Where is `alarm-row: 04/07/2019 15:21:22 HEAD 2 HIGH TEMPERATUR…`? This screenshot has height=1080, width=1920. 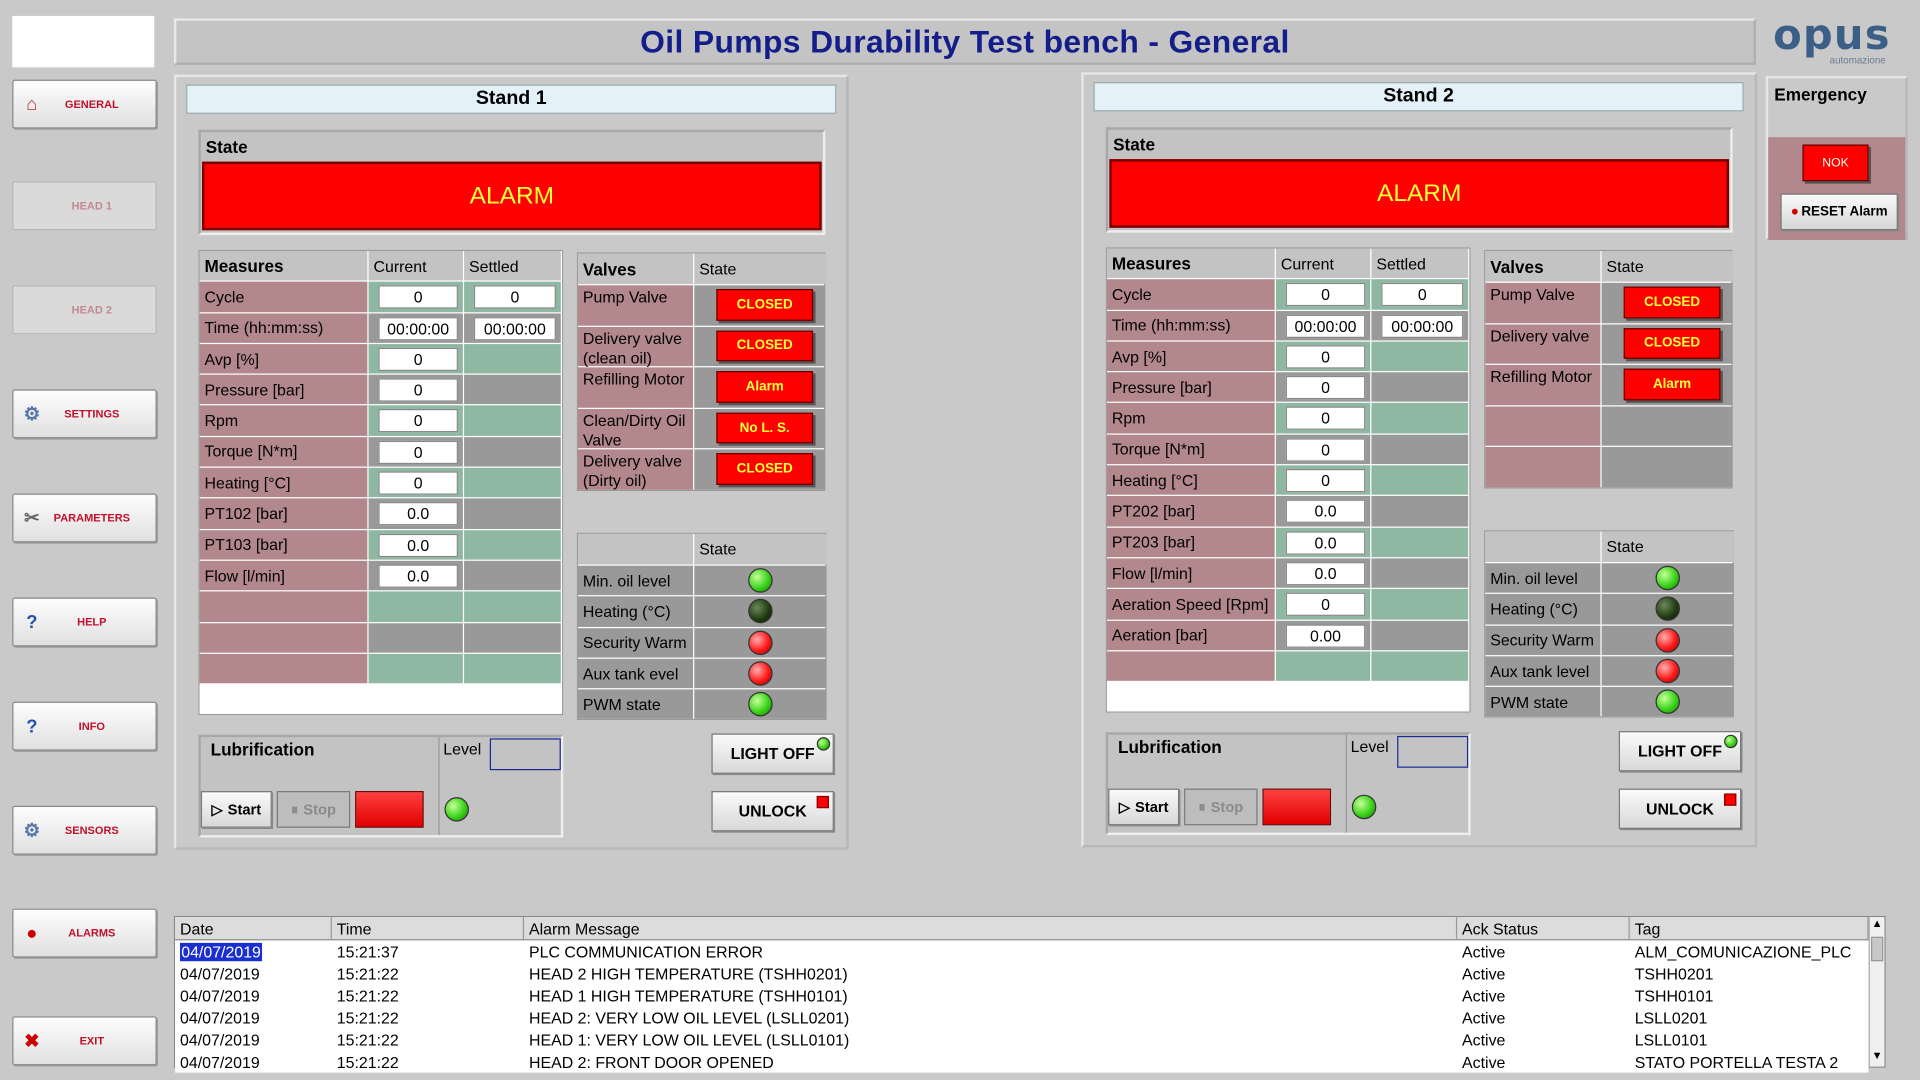 alarm-row: 04/07/2019 15:21:22 HEAD 2 HIGH TEMPERATUR… is located at coordinates (1022, 973).